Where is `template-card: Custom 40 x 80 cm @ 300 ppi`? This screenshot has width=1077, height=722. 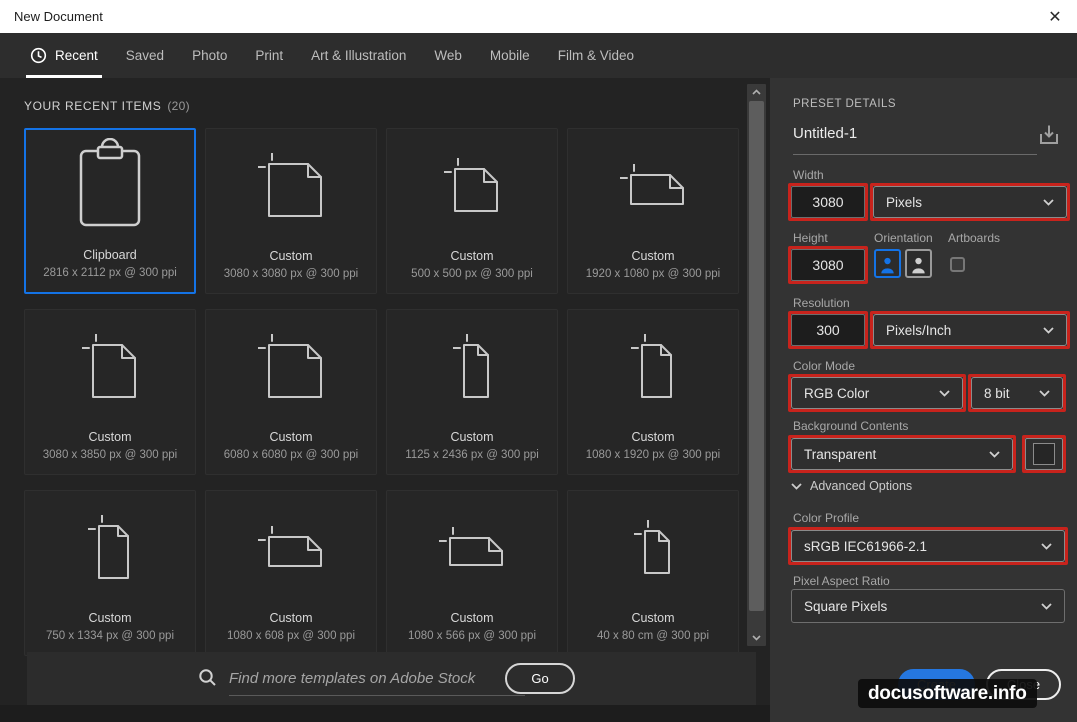 template-card: Custom 40 x 80 cm @ 300 ppi is located at coordinates (653, 573).